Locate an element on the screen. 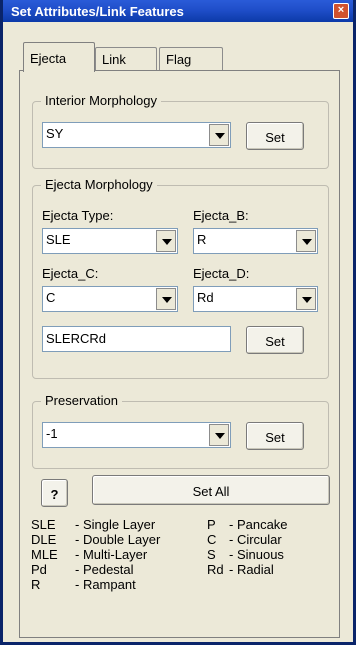  tab-link-label: Link is located at coordinates (114, 59).